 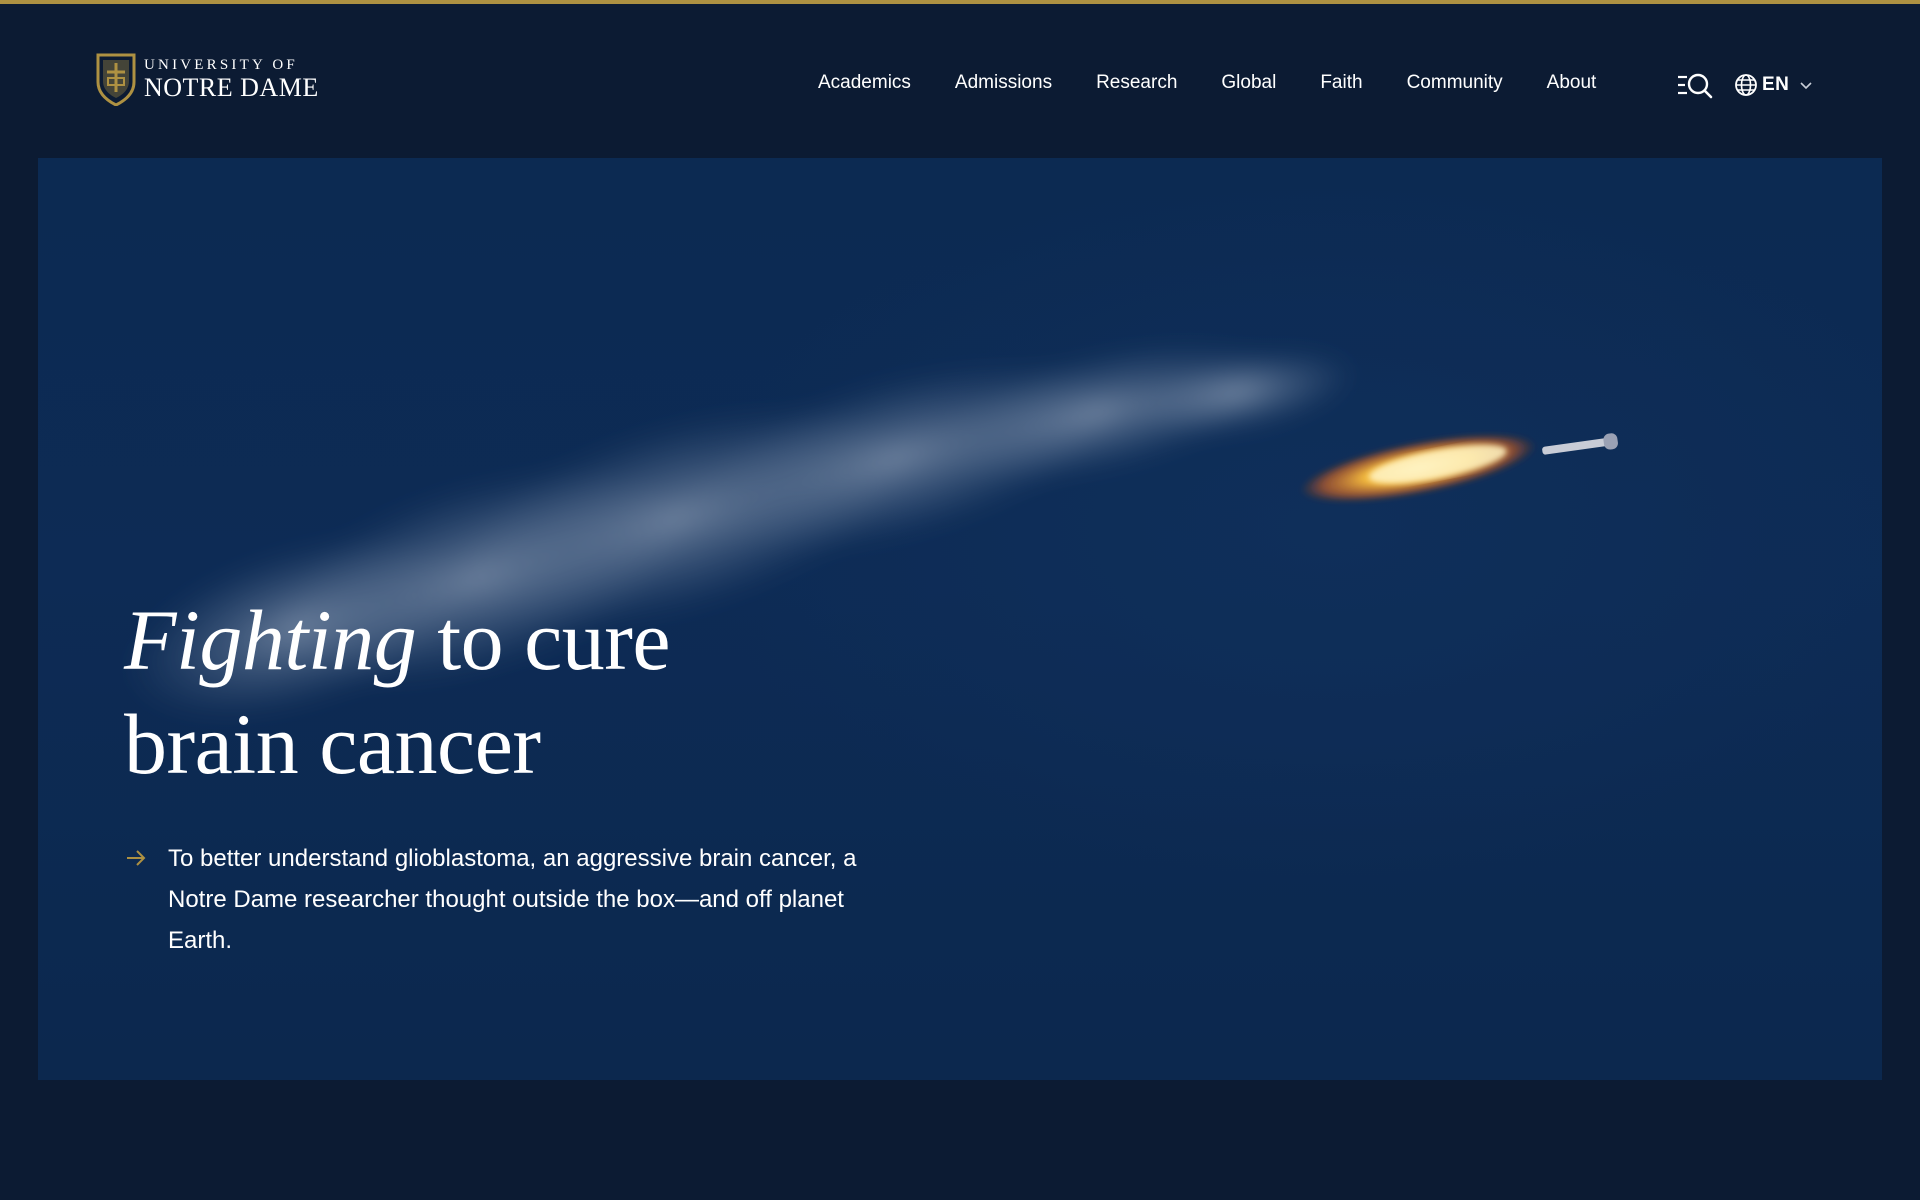 What do you see at coordinates (332, 744) in the screenshot?
I see `headline-line2: brain cancer` at bounding box center [332, 744].